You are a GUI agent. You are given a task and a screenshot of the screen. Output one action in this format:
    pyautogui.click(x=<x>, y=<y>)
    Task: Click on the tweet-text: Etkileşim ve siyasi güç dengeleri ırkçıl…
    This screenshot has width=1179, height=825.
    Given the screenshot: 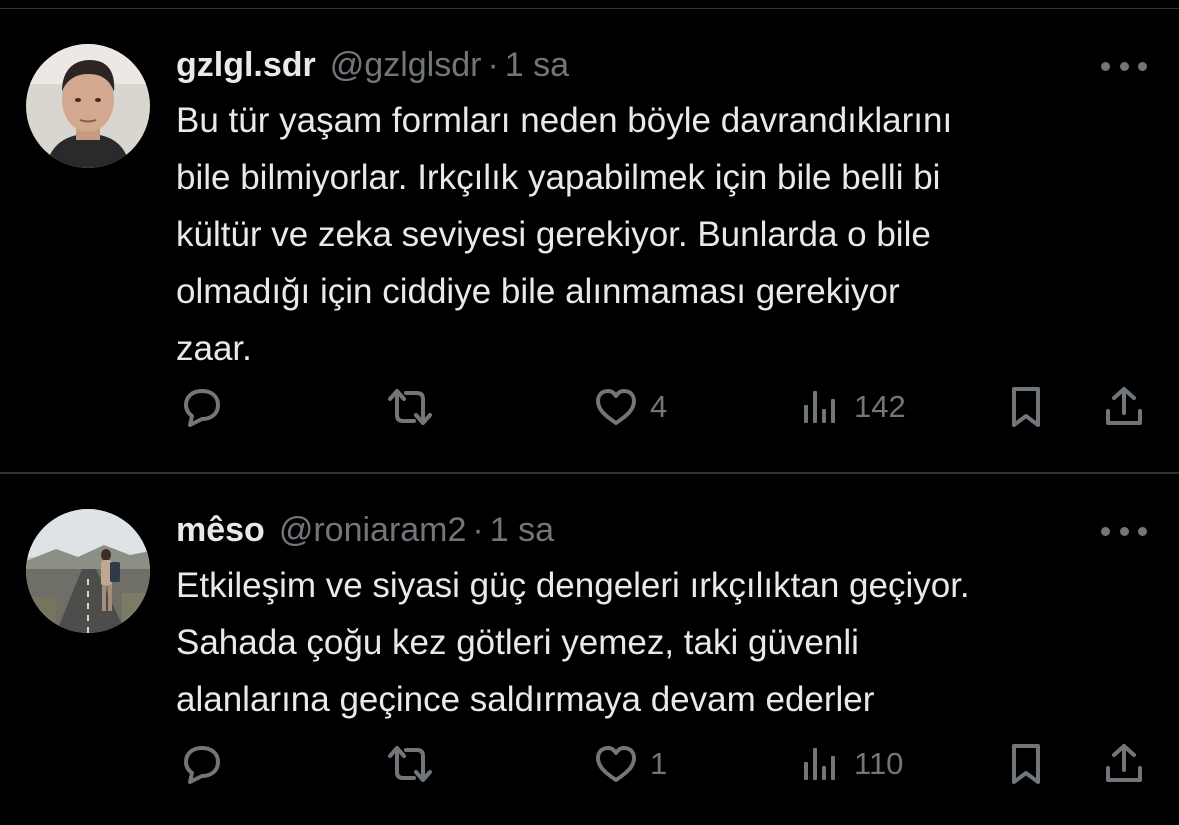 What is the action you would take?
    pyautogui.click(x=573, y=642)
    